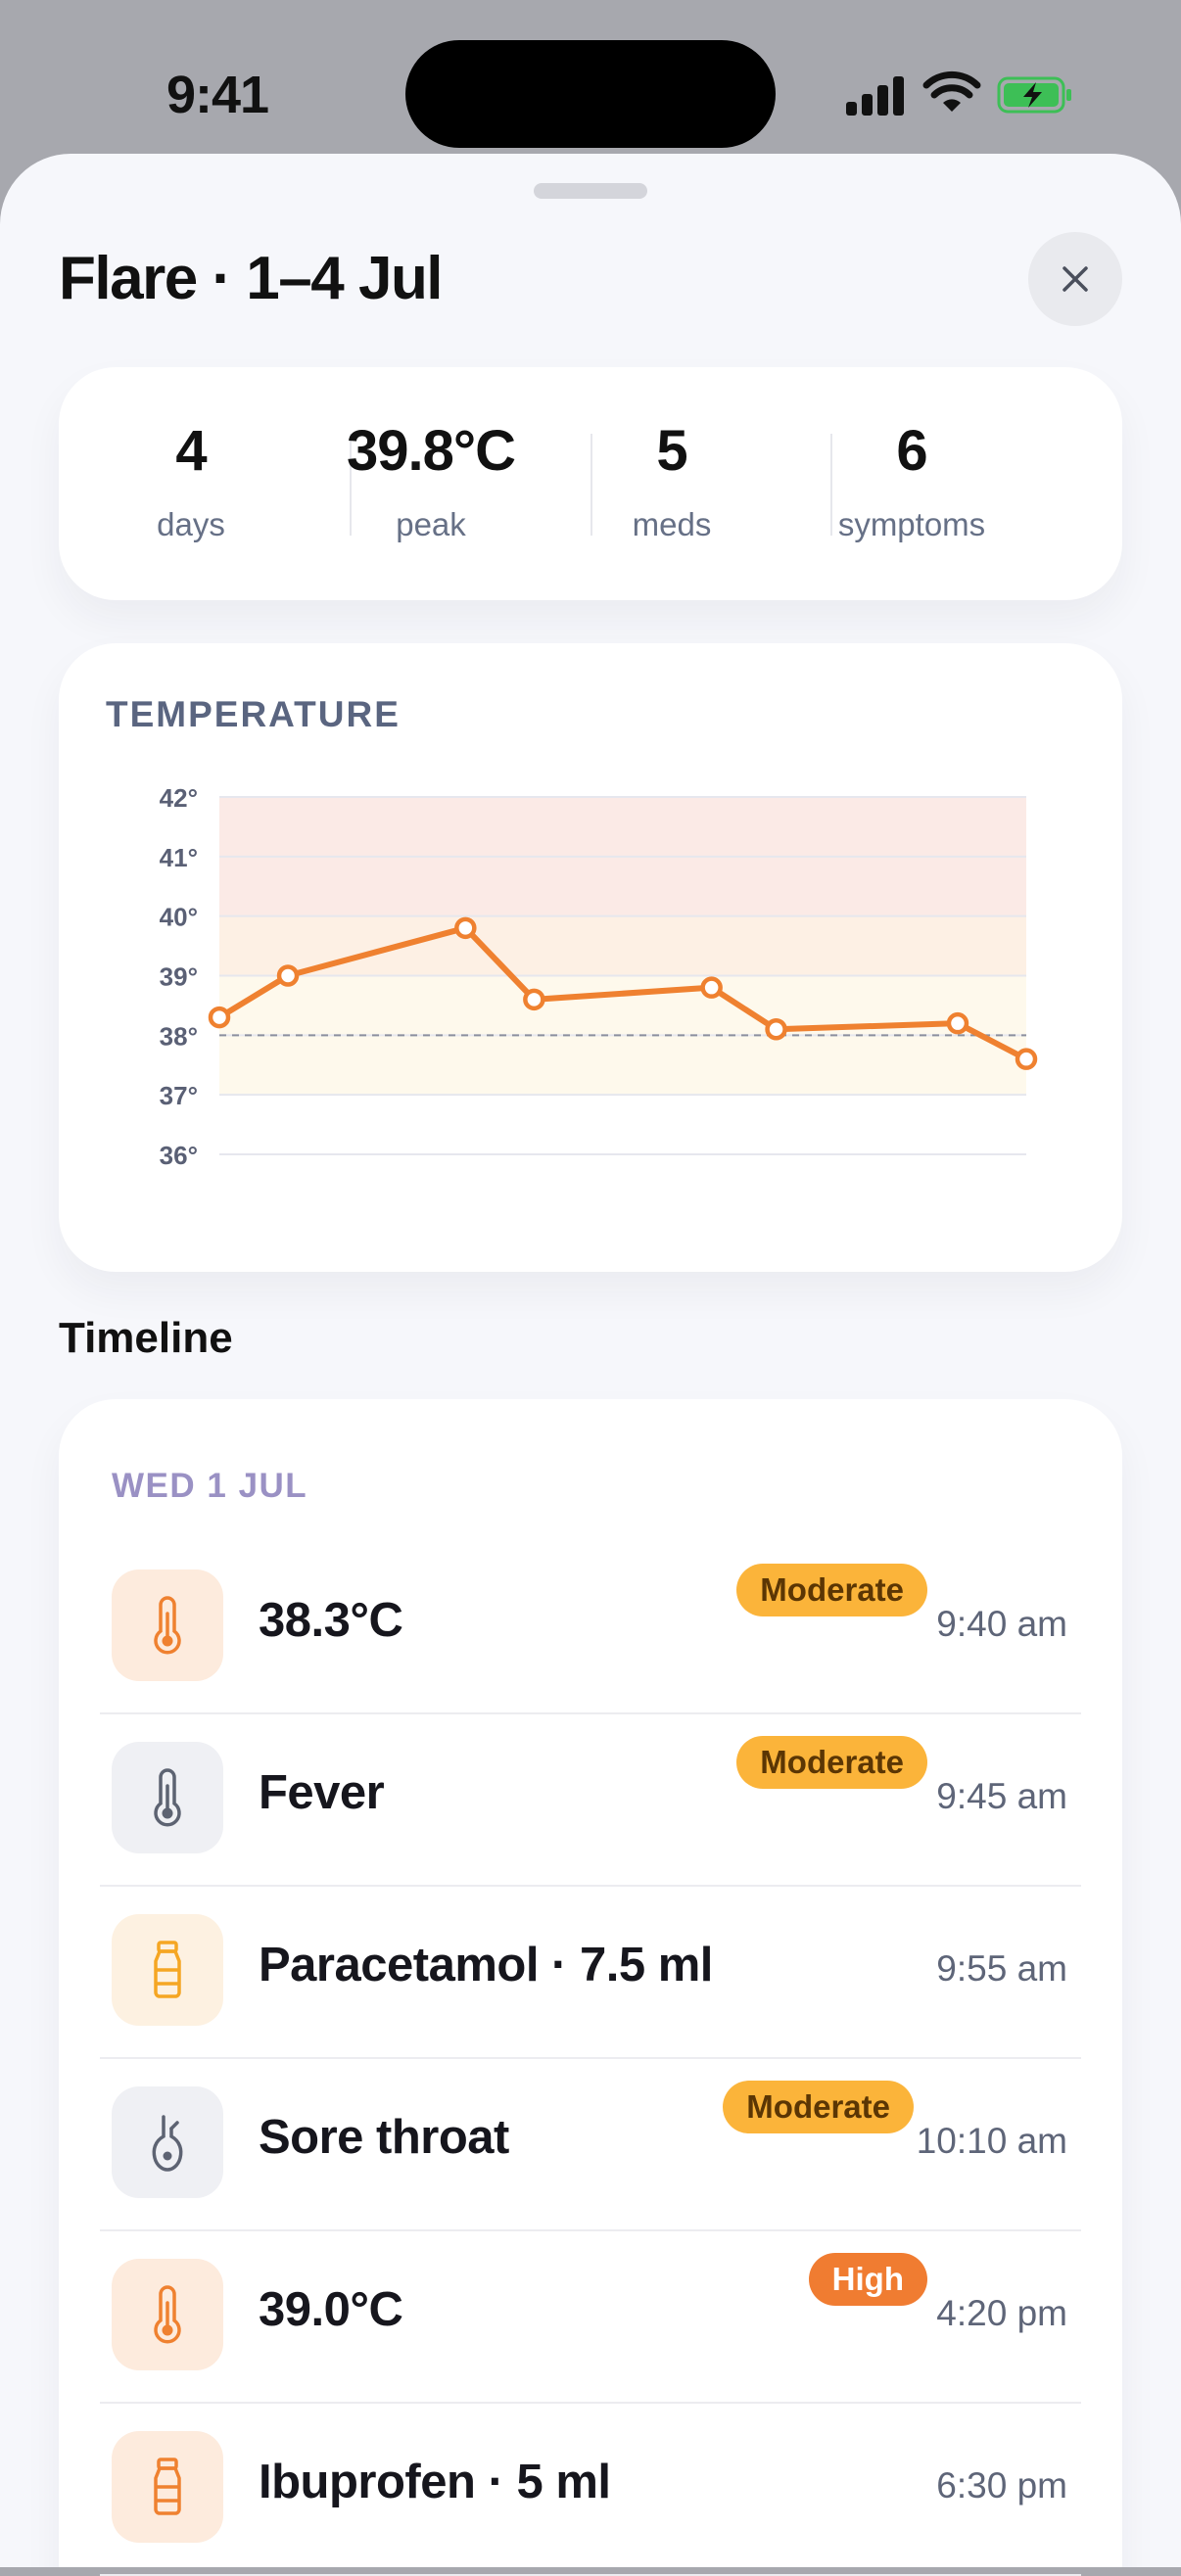 The width and height of the screenshot is (1181, 2576). I want to click on entry-title: Sore throat, so click(384, 2137).